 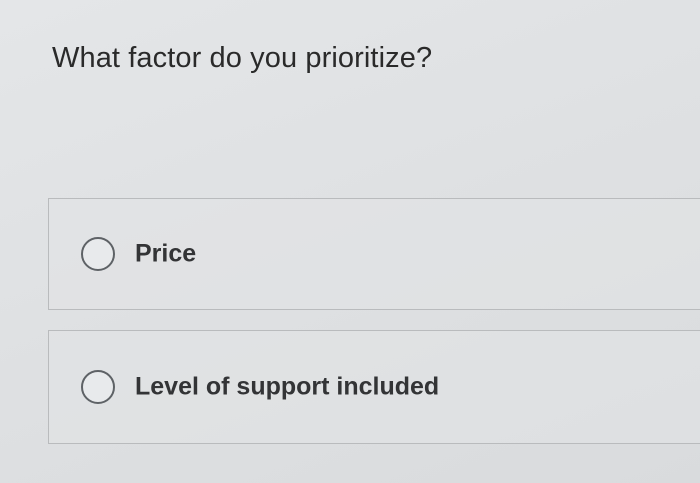 I want to click on option-label: Price, so click(x=166, y=253).